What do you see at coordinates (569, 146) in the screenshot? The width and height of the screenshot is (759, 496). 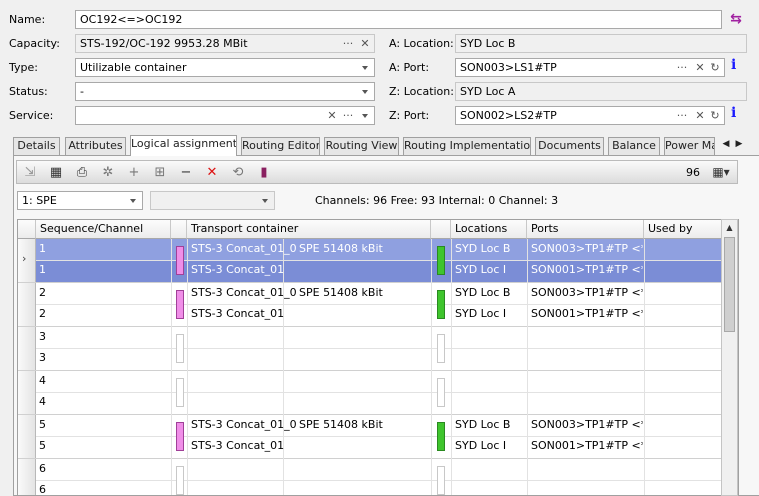 I see `tab-documents: Documents` at bounding box center [569, 146].